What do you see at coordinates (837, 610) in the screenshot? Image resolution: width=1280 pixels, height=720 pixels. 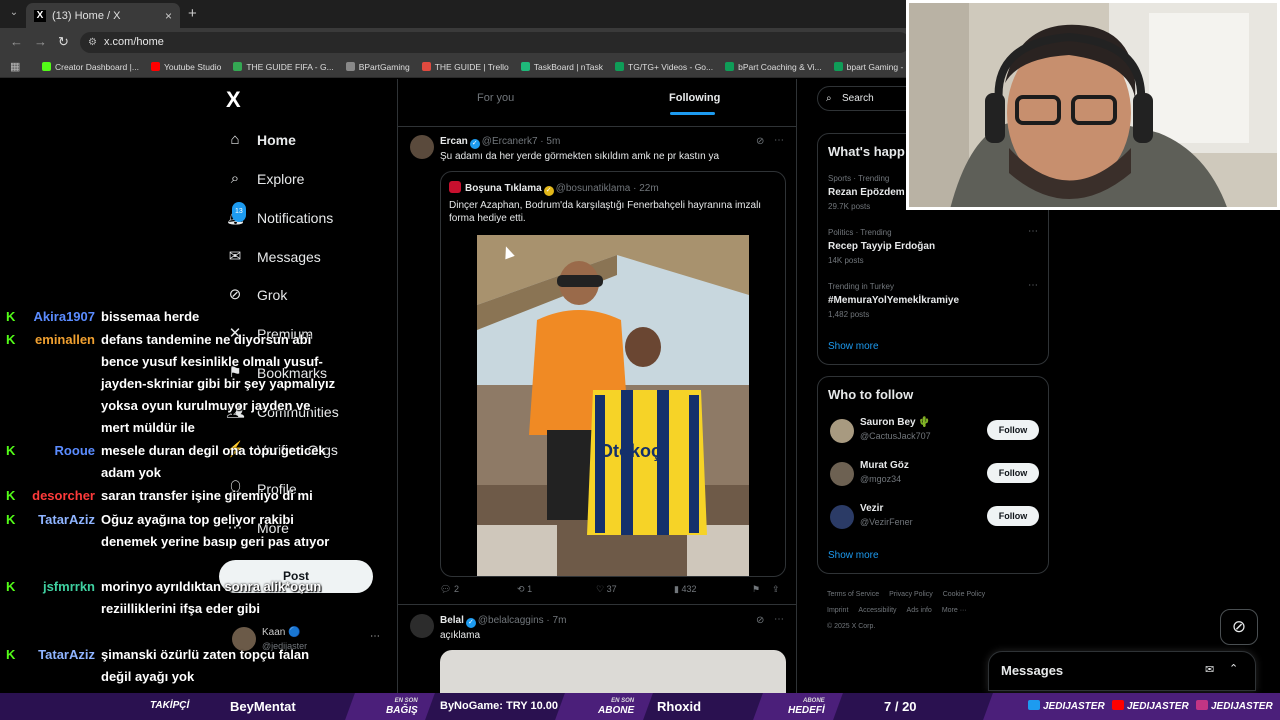 I see `footer-link: Imprint` at bounding box center [837, 610].